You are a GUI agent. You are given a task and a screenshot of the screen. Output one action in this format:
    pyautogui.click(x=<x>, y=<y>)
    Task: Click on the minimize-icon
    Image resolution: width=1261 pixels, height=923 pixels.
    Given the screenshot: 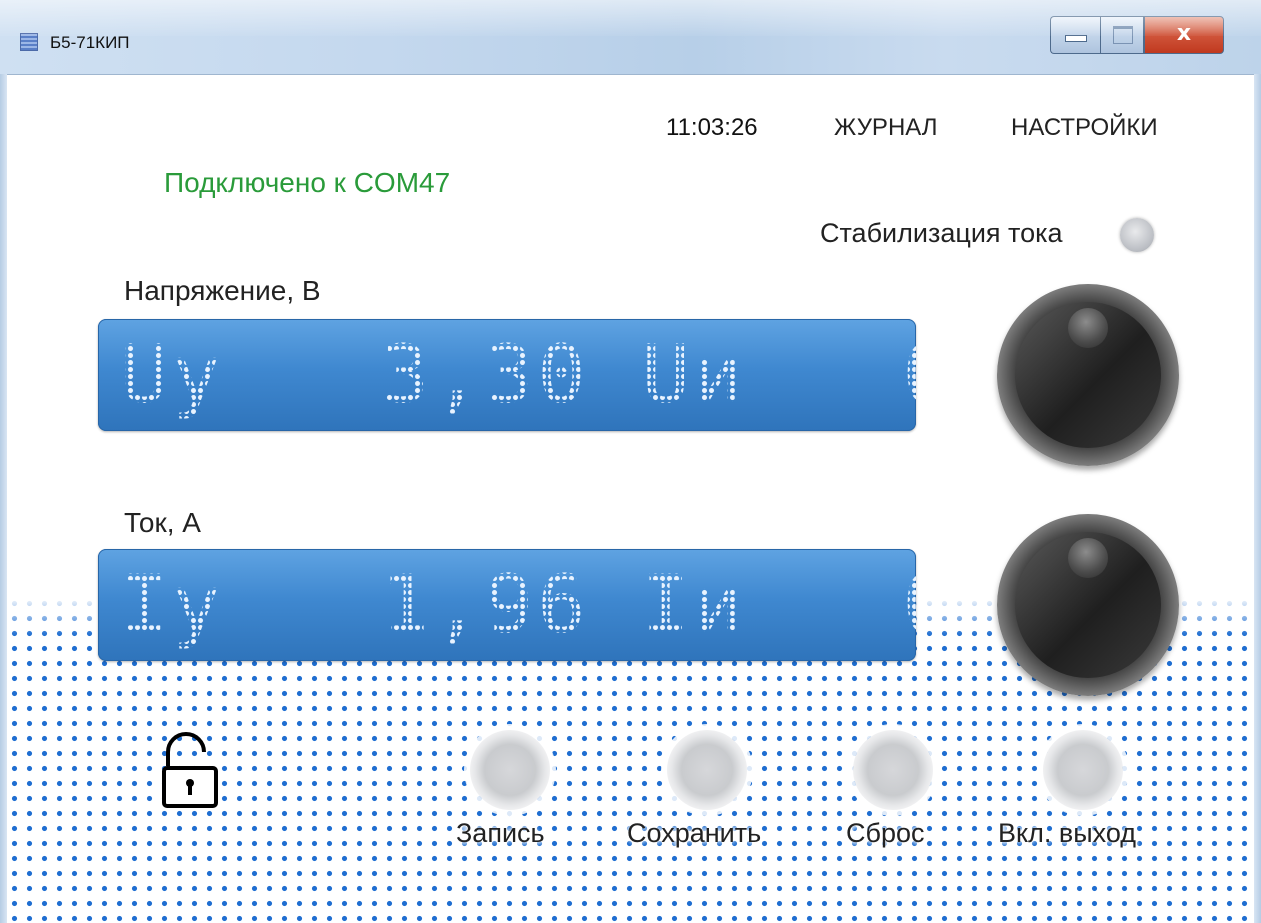 What is the action you would take?
    pyautogui.click(x=1076, y=38)
    